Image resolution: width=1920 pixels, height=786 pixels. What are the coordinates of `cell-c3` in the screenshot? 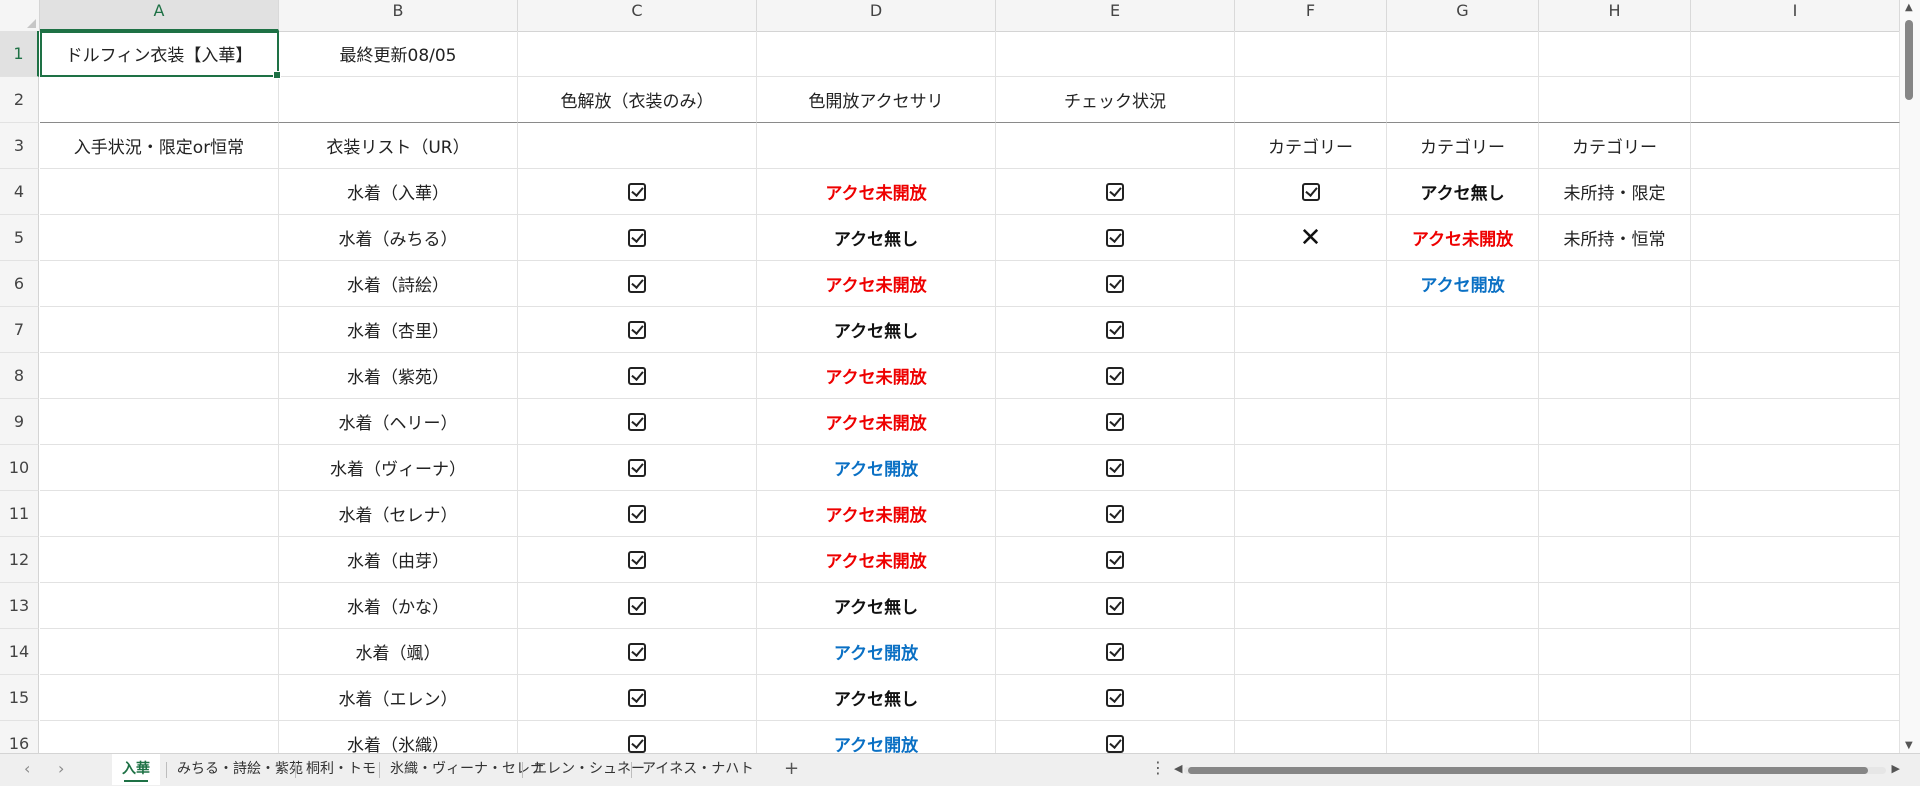 It's located at (637, 146).